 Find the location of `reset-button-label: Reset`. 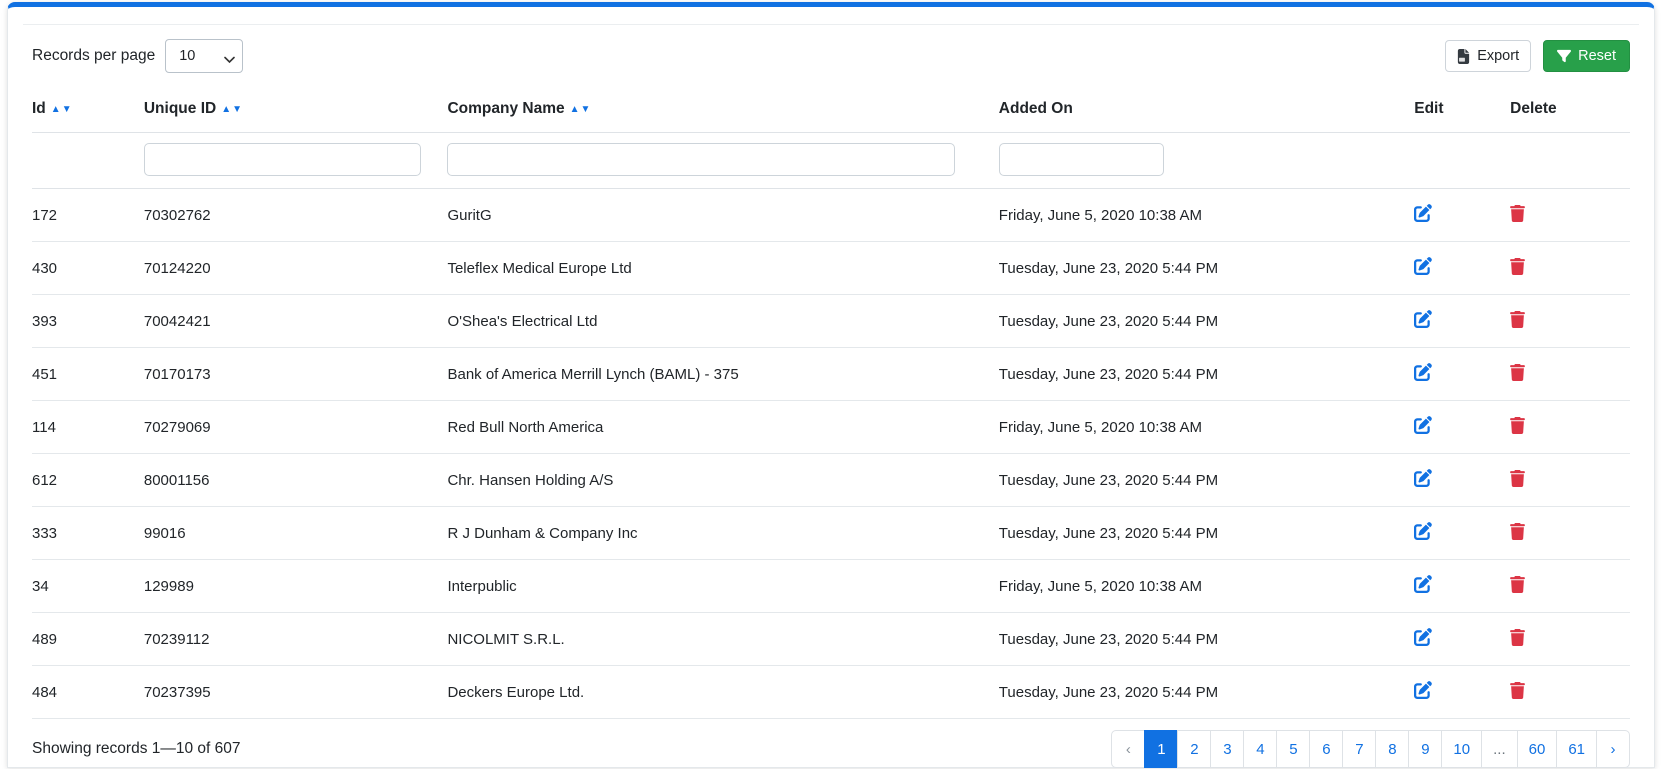

reset-button-label: Reset is located at coordinates (1597, 56).